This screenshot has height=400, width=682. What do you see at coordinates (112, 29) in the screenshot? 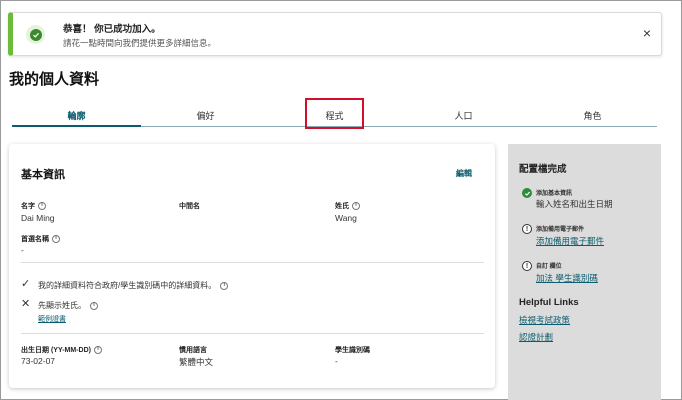
I see `toast-title: 恭喜！ 你已成功加入。` at bounding box center [112, 29].